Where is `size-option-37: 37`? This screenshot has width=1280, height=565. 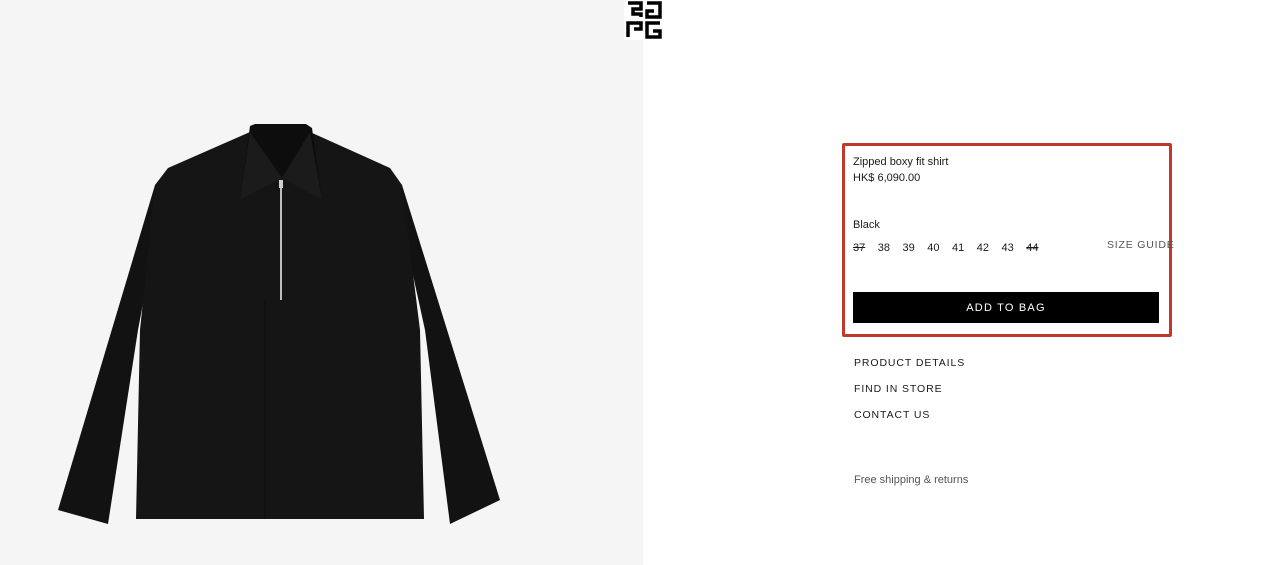
size-option-37: 37 is located at coordinates (859, 248).